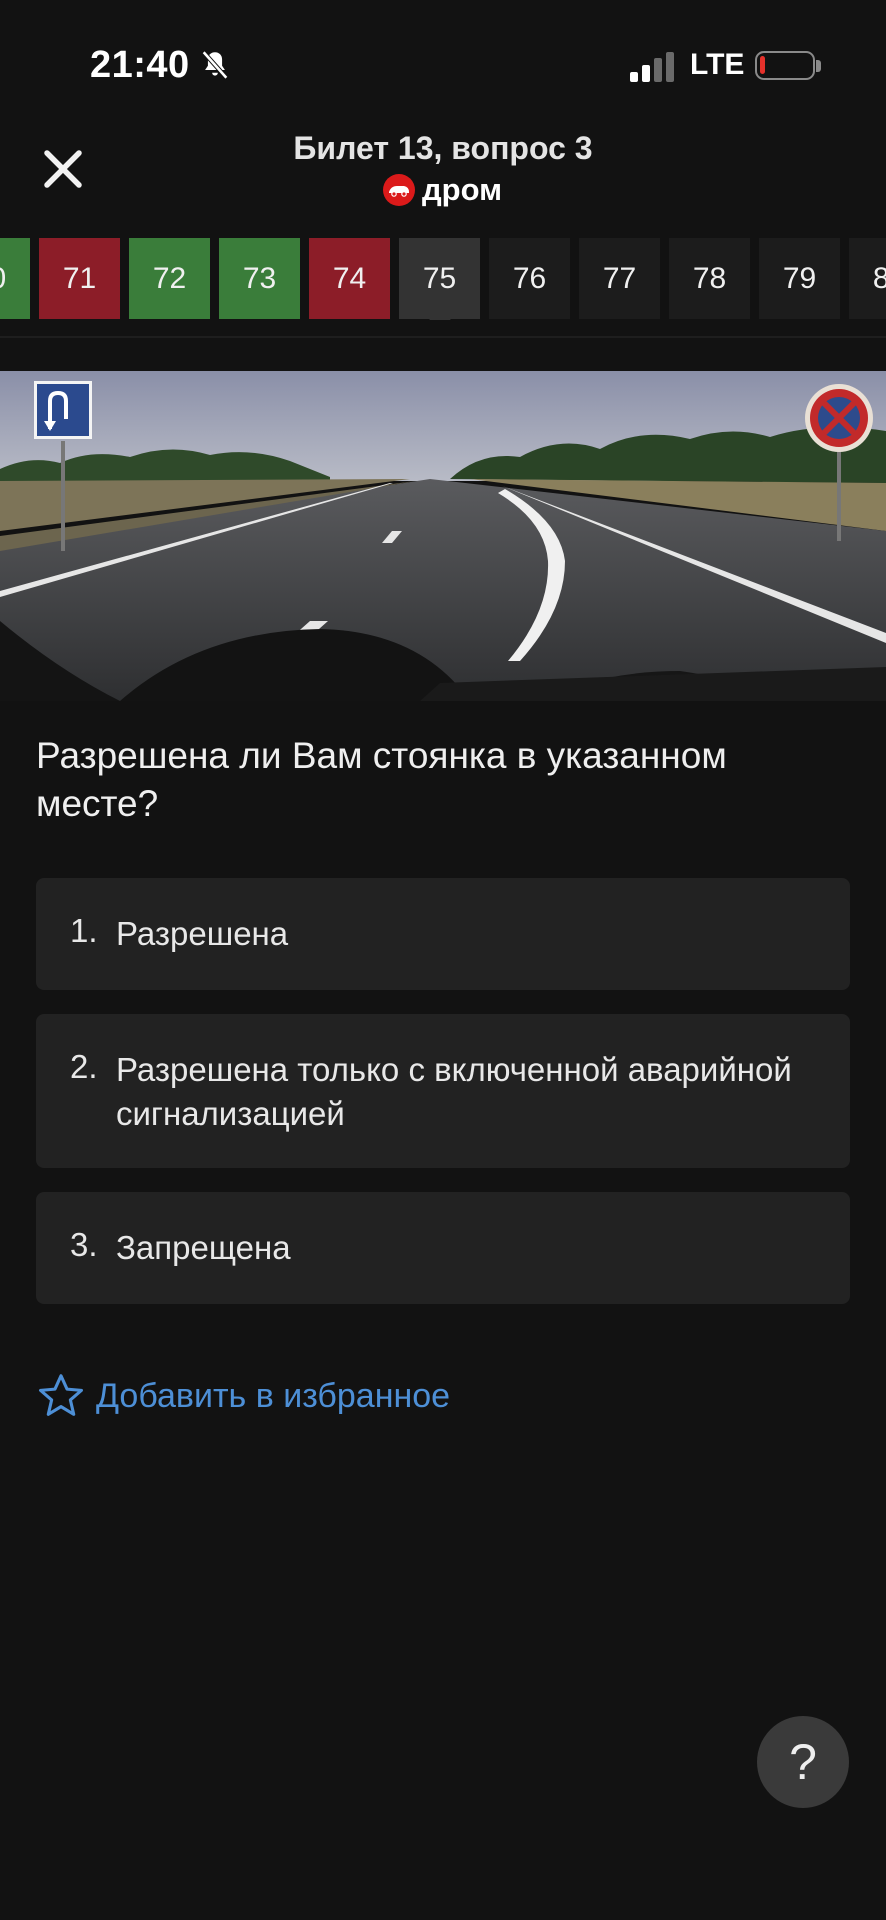  Describe the element at coordinates (443, 934) in the screenshot. I see `answer-option-1: 1. Разрешена` at that location.